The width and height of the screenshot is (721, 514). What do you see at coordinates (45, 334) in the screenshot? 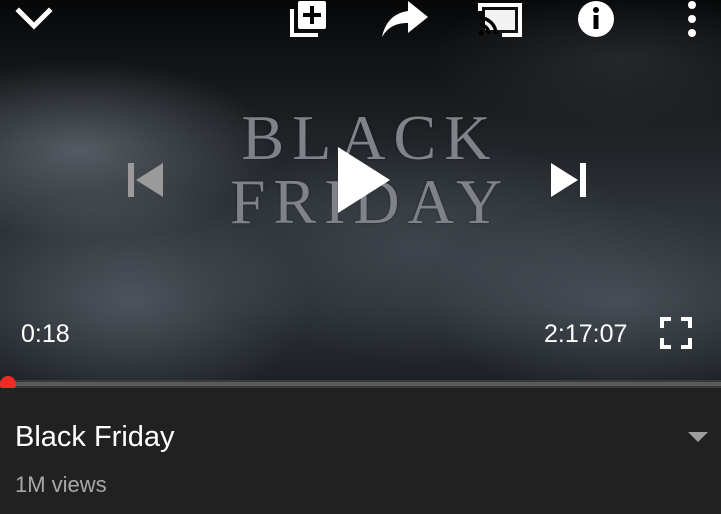
I see `current-time: 0:18` at bounding box center [45, 334].